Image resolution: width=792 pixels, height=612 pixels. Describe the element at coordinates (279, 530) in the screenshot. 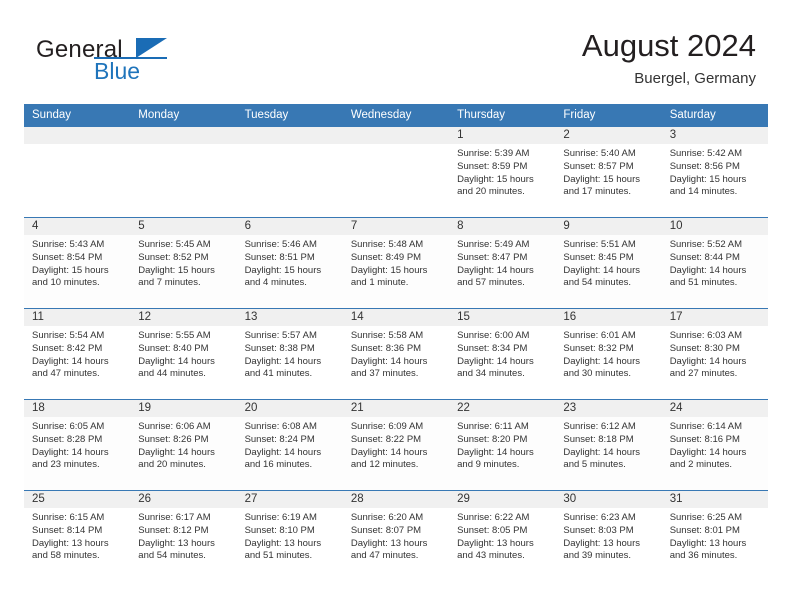

I see `sunset-line: Sunset: 8:10 PM` at that location.